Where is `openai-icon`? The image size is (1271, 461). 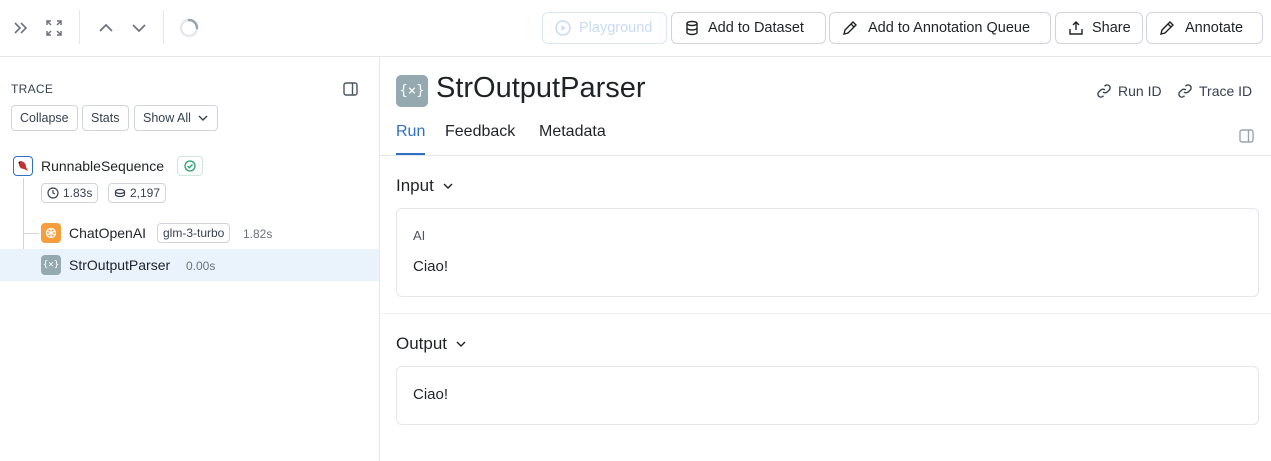 openai-icon is located at coordinates (51, 233).